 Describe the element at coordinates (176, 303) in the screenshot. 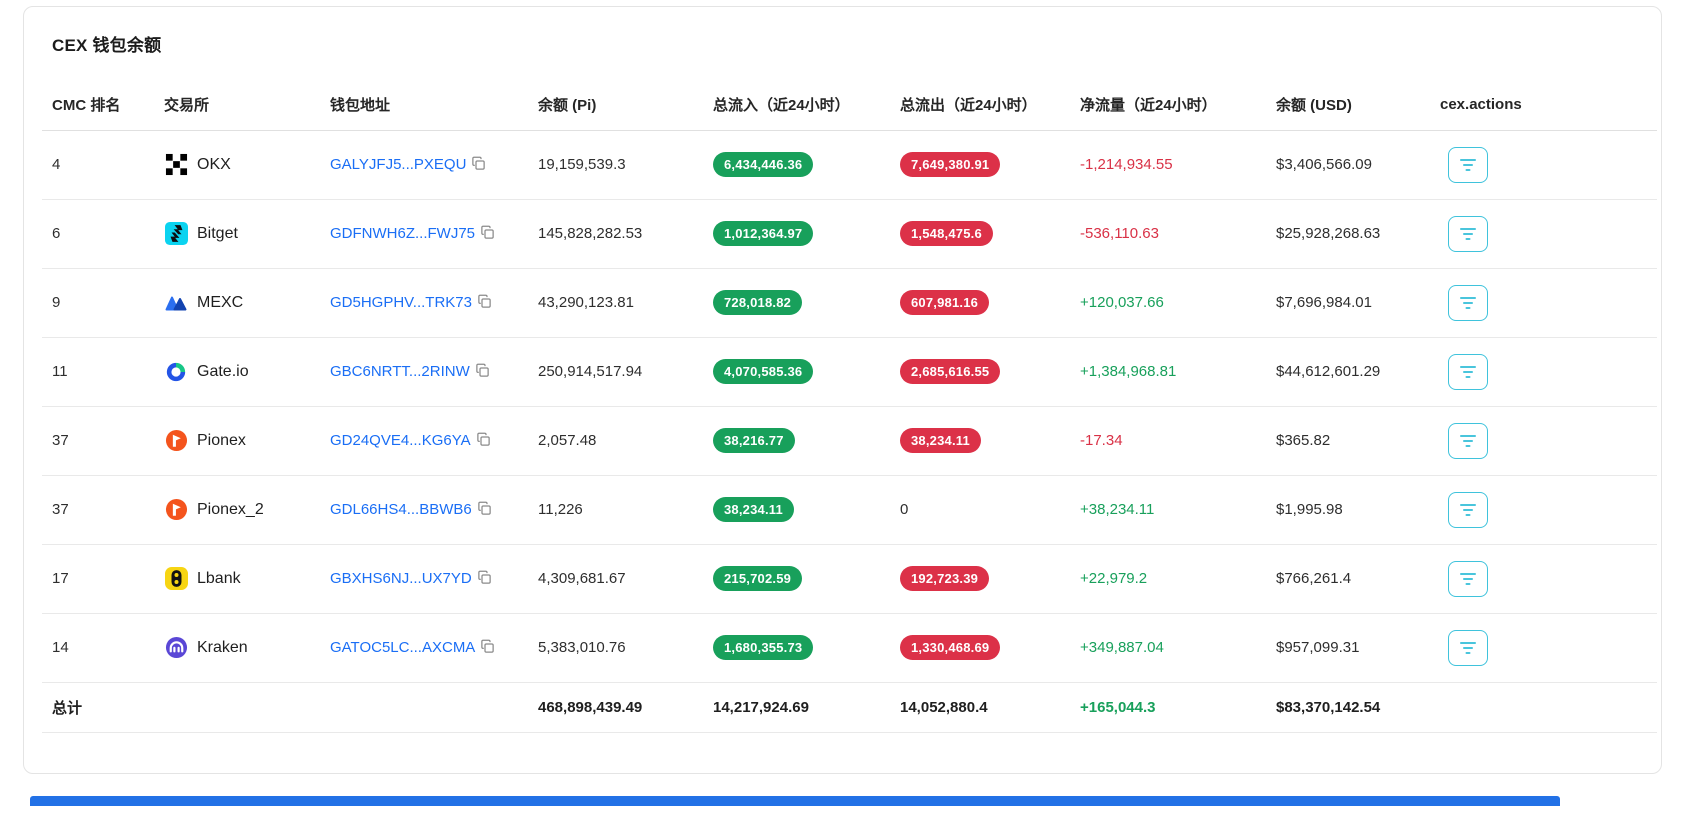

I see `mexc-logo-icon` at that location.